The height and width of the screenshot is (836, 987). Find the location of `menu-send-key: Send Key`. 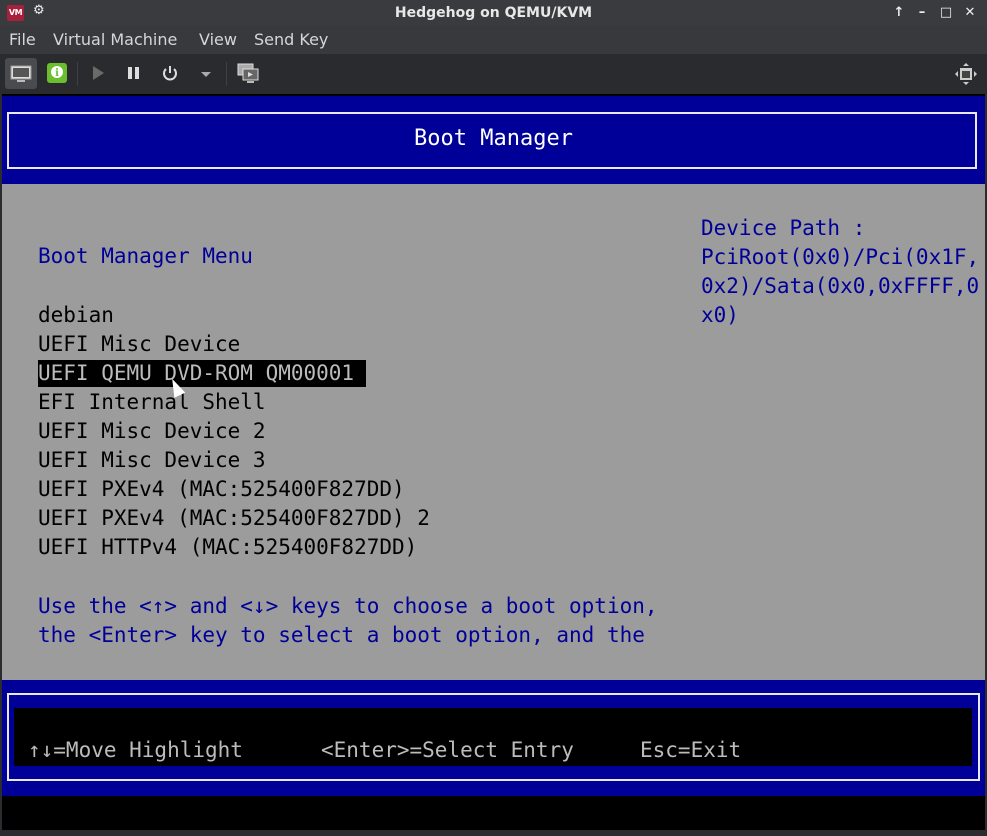

menu-send-key: Send Key is located at coordinates (291, 39).